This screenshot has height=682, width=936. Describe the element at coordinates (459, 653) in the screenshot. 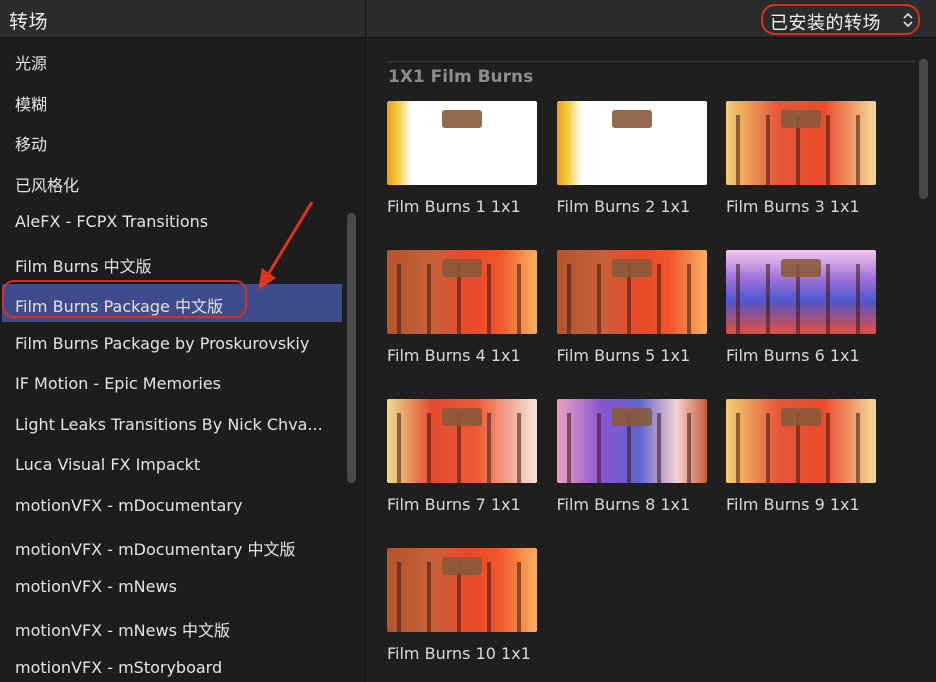

I see `transition-caption: Film Burns 10 1x1` at that location.